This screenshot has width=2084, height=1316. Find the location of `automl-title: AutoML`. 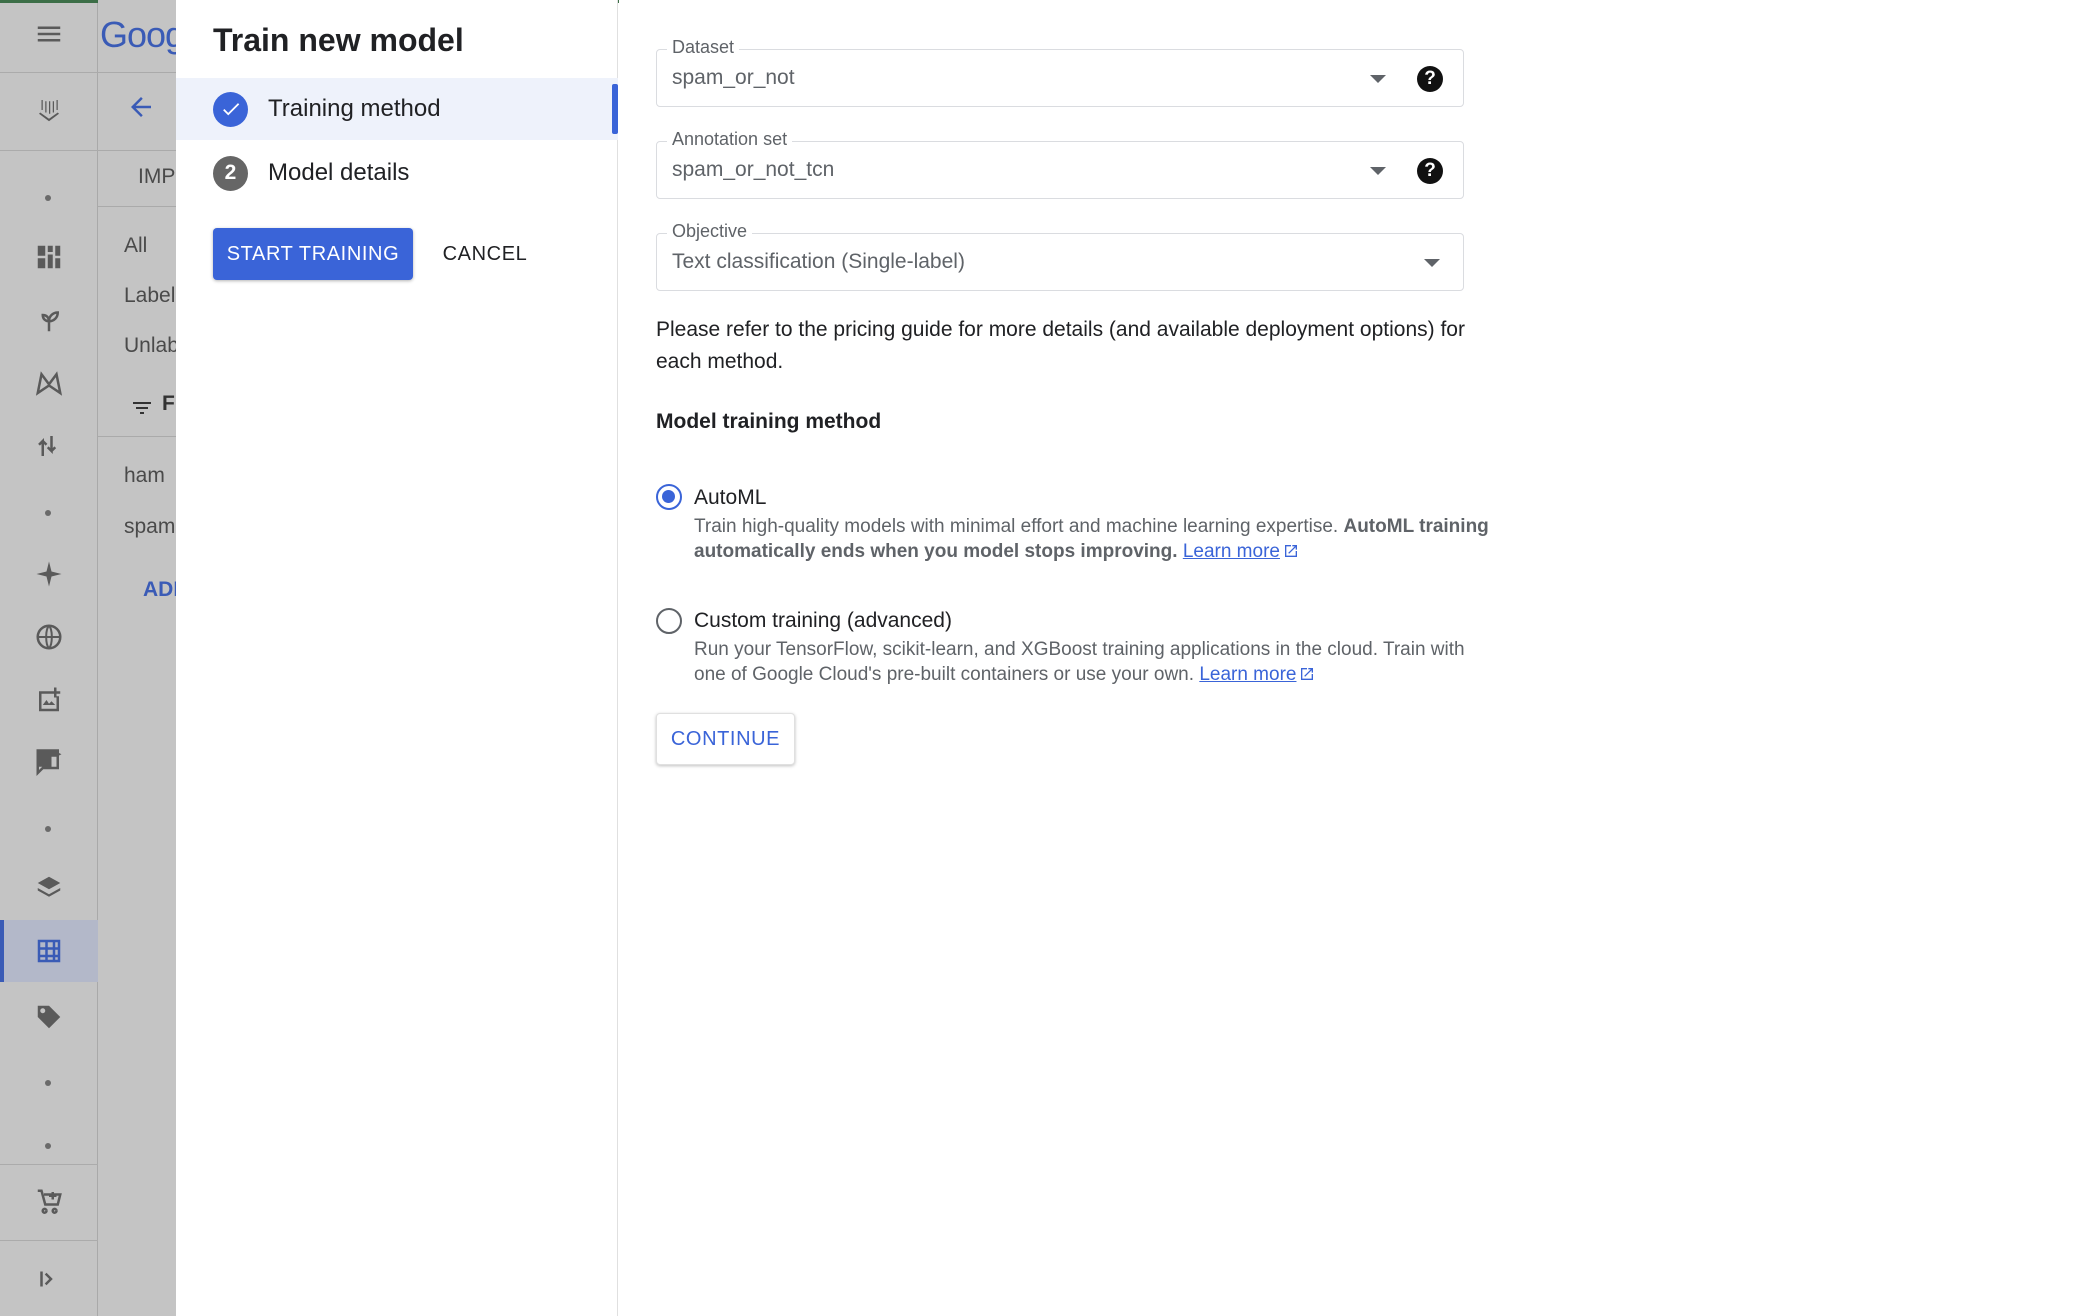

automl-title: AutoML is located at coordinates (730, 497).